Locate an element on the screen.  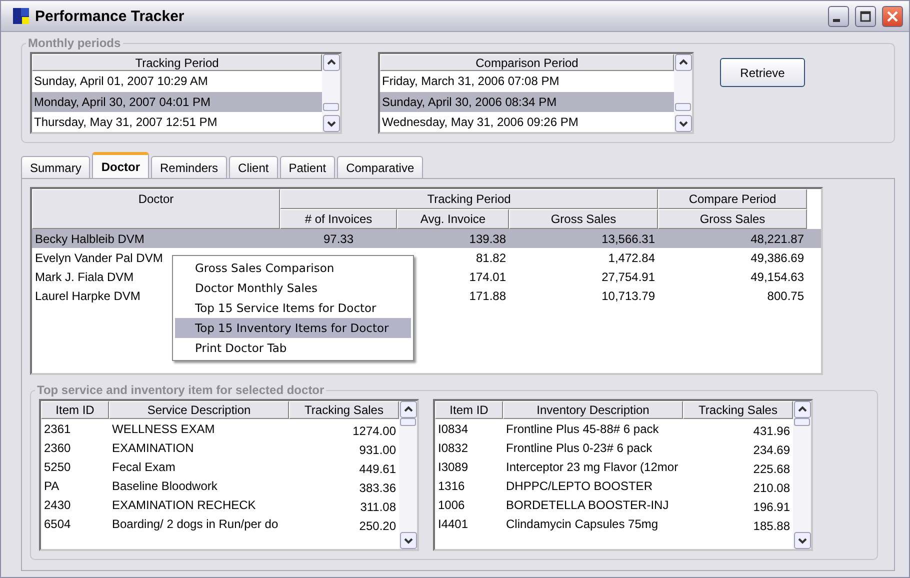
period-list: Tracking Period Sunday, April 01, 2007 10:29 AM Monday, April 30, 2007 04:01 PM Thursday, May 31, 2007 12:51 PM is located at coordinates (186, 93).